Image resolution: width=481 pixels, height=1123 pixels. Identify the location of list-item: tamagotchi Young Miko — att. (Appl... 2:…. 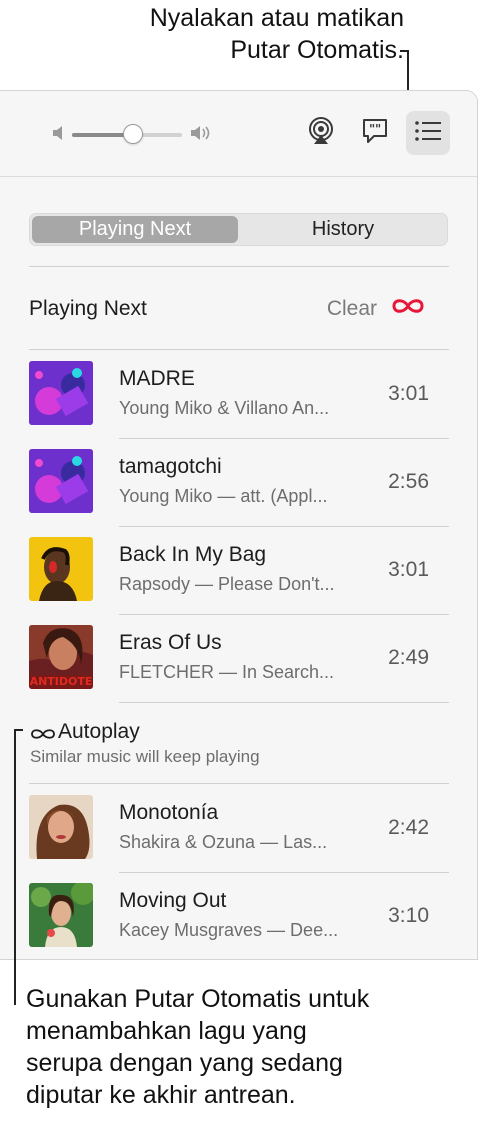
(239, 493).